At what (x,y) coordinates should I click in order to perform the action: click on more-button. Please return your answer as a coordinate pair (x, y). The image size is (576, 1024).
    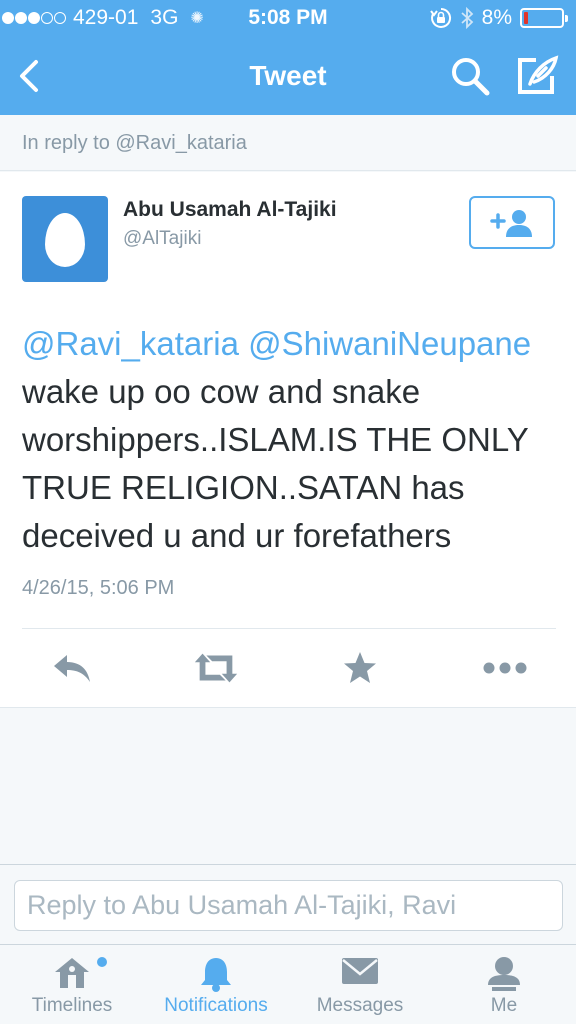
    Looking at the image, I should click on (505, 668).